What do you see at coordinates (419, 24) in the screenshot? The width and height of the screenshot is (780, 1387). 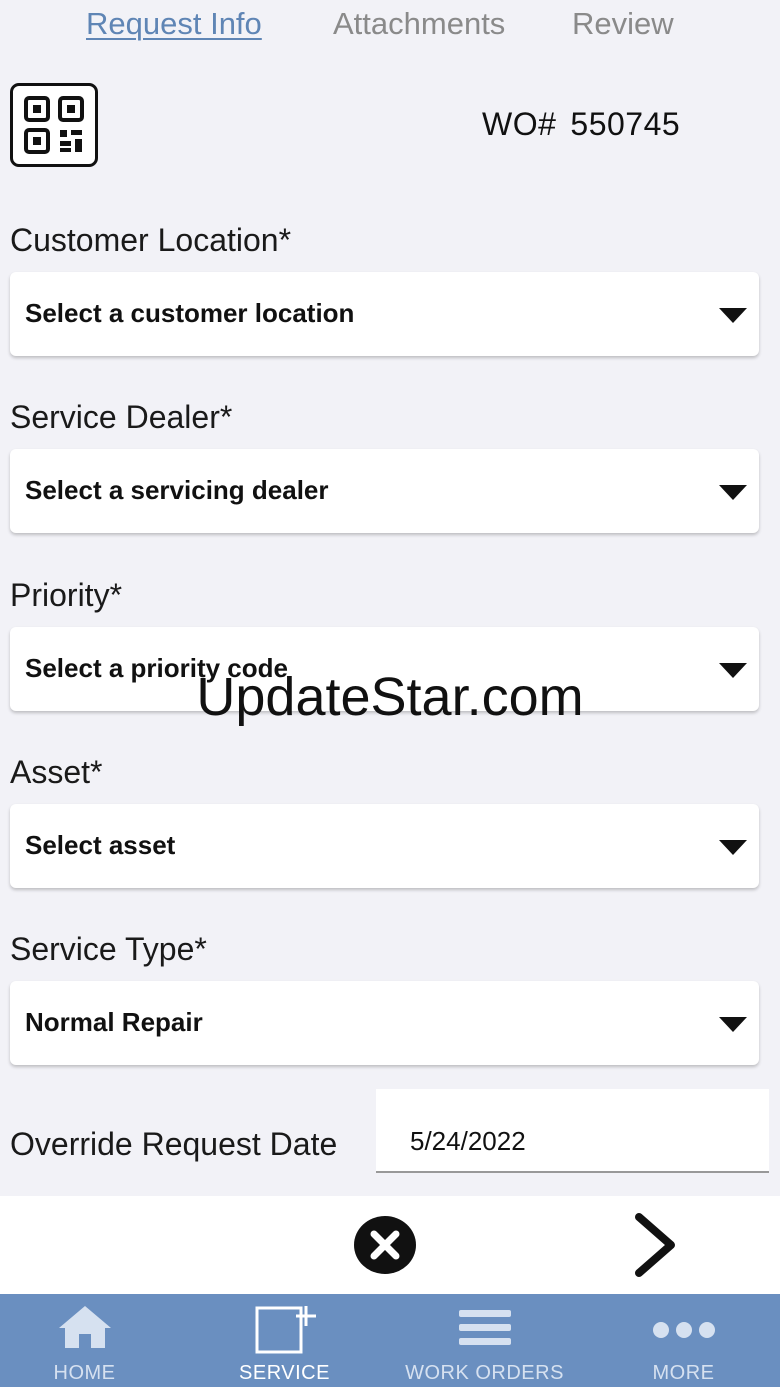 I see `tab-attachments: Attachments` at bounding box center [419, 24].